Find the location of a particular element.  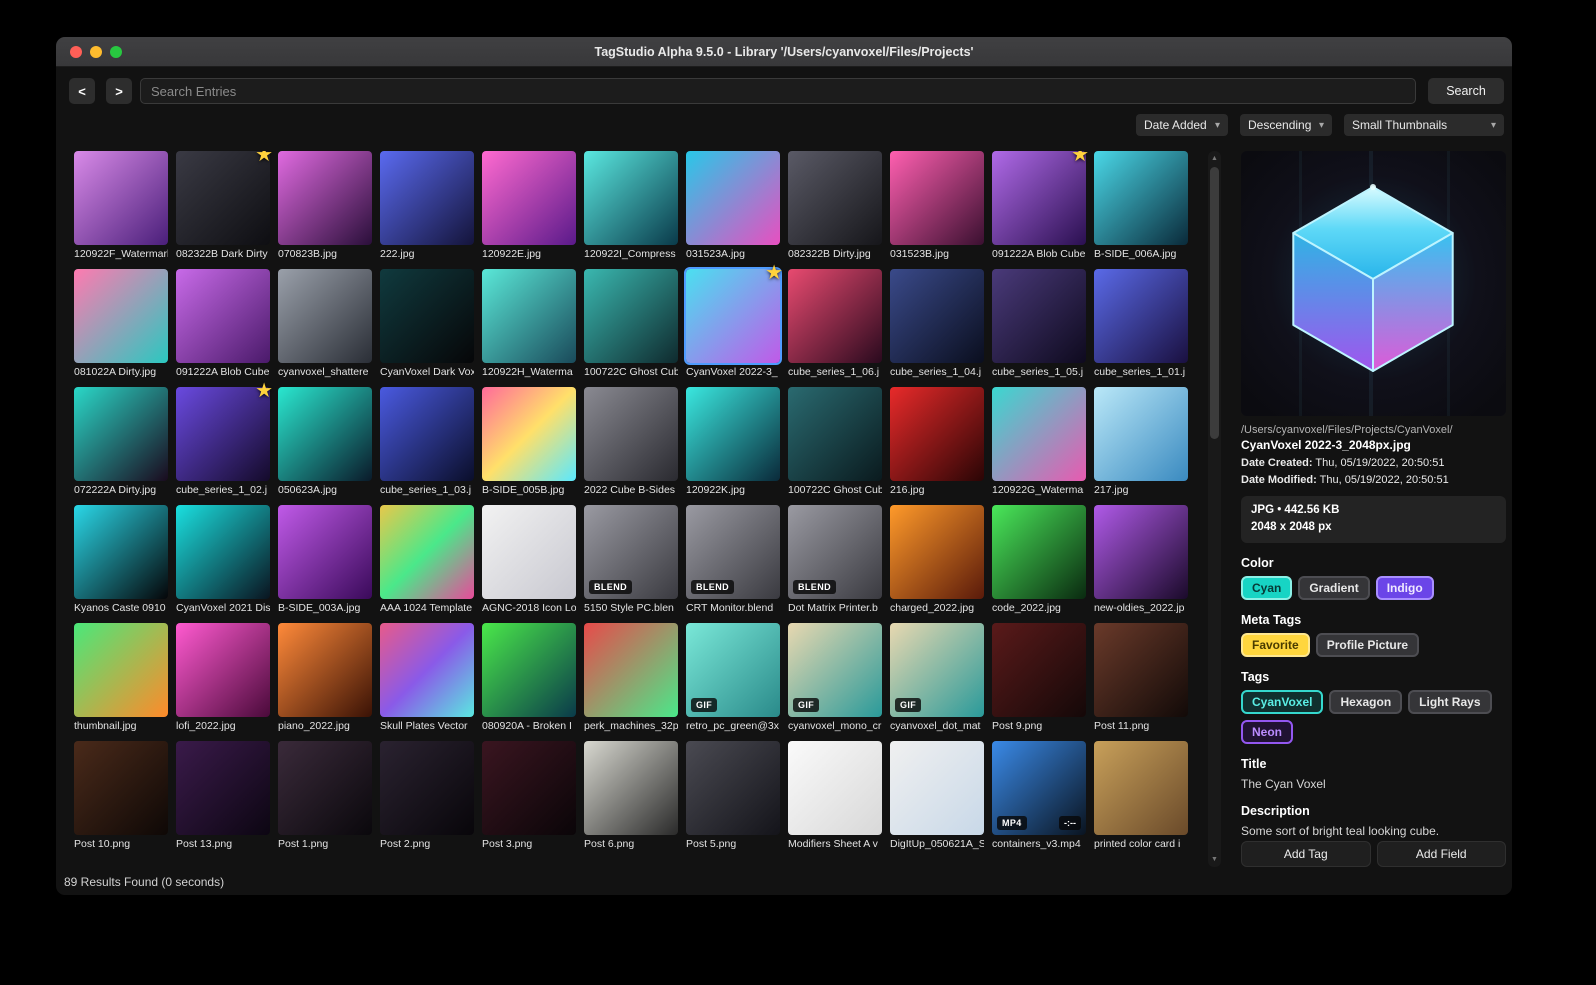

tag-pill-cyanvoxel: CyanVoxel is located at coordinates (1282, 701).